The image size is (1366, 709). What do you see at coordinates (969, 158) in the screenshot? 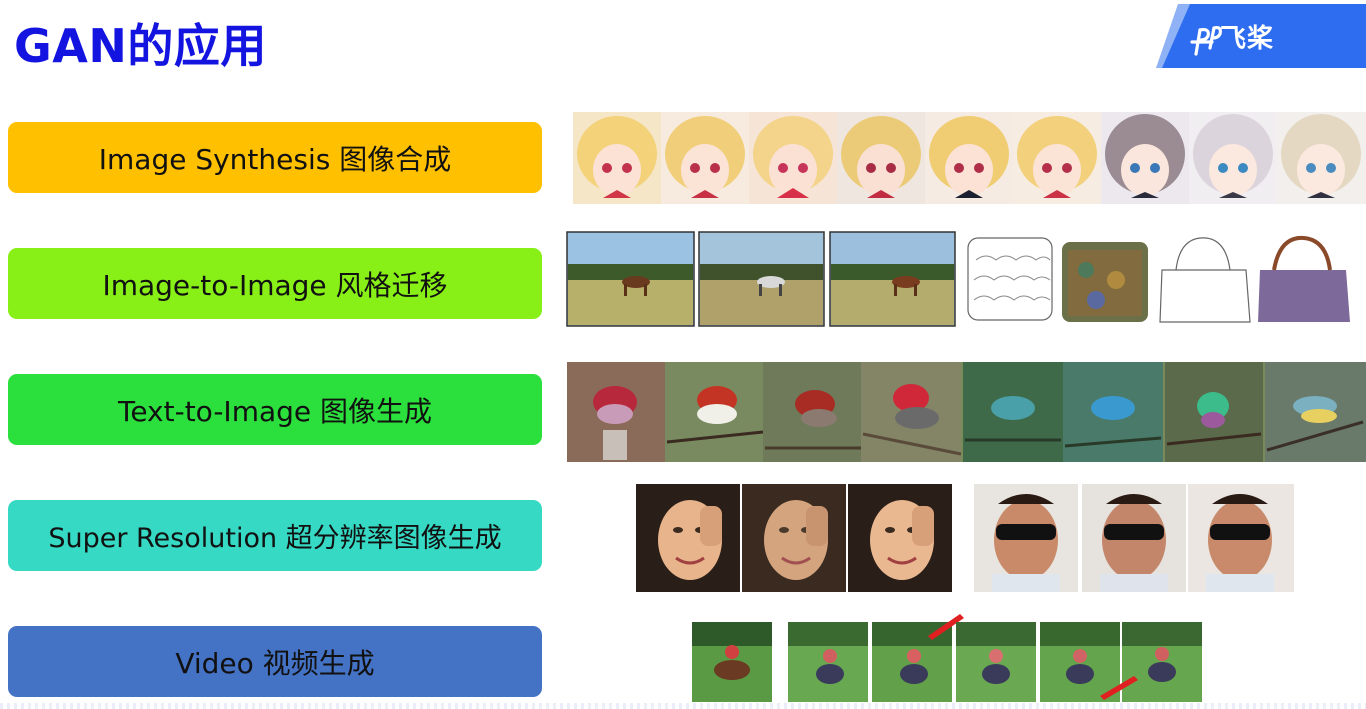
I see `anime-faces-image` at bounding box center [969, 158].